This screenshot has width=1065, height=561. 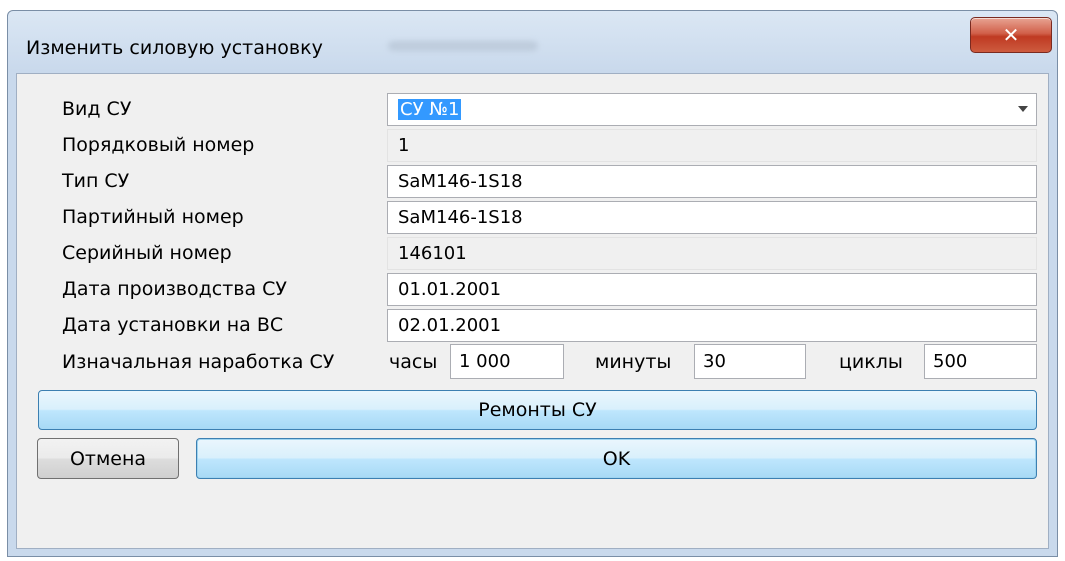 I want to click on label-poryadkovyi-nomer: Порядковый номер, so click(x=158, y=145).